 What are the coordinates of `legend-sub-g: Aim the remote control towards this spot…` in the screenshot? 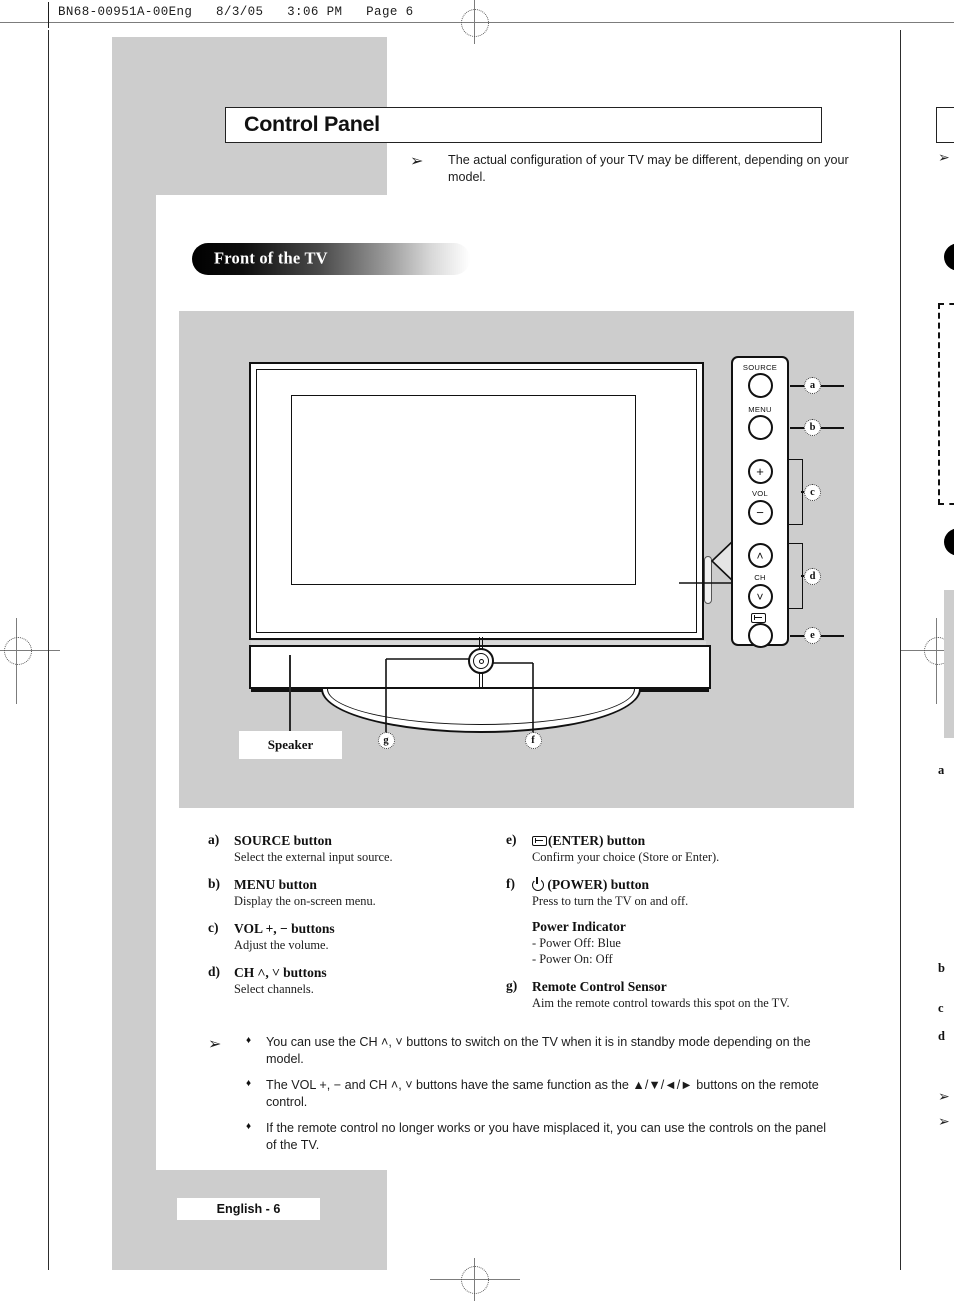 It's located at (661, 1003).